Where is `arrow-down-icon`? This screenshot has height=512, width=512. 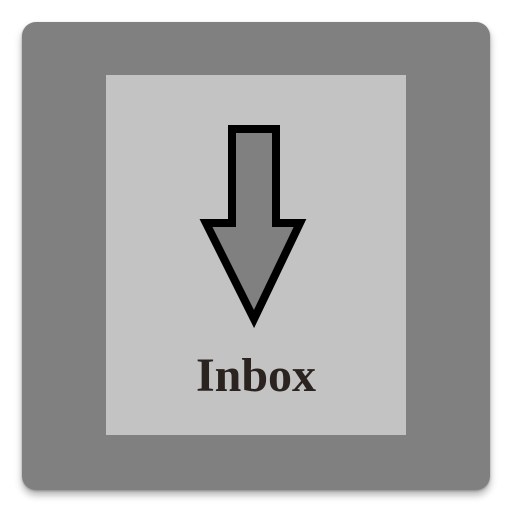 arrow-down-icon is located at coordinates (253, 227).